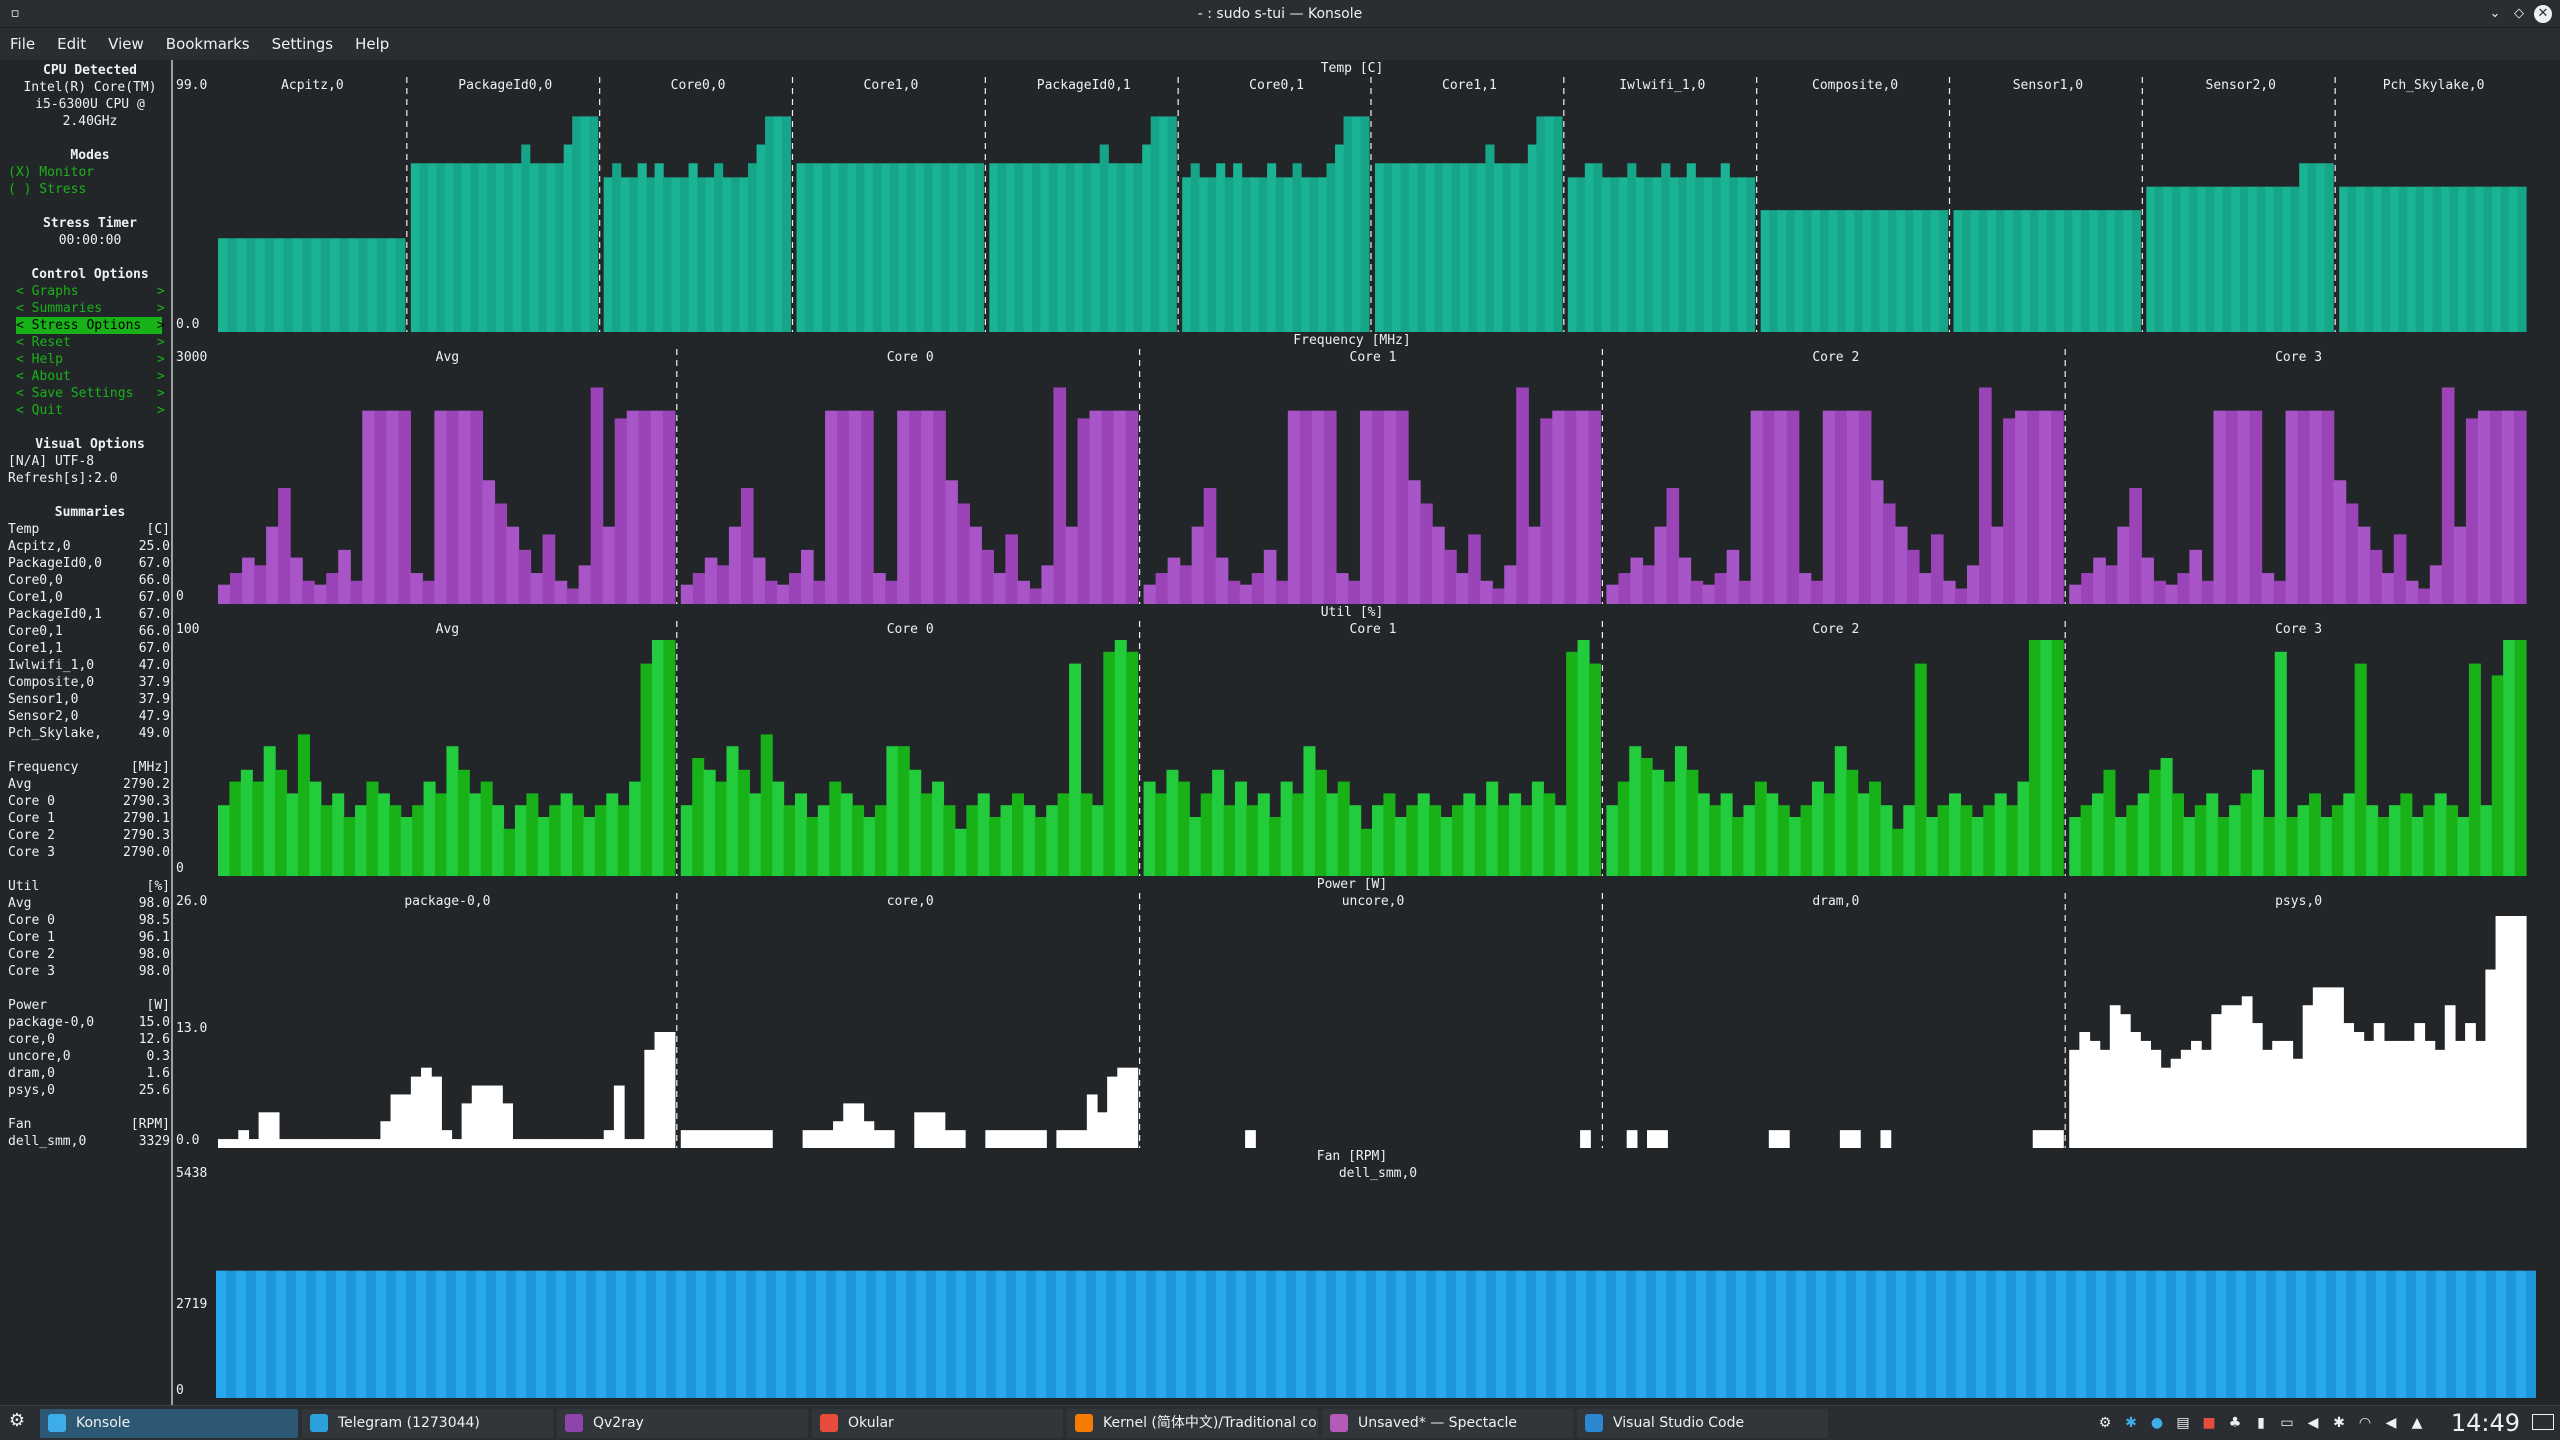 This screenshot has height=1440, width=2560. What do you see at coordinates (17, 1421) in the screenshot?
I see `app-launcher-icon: ⚙` at bounding box center [17, 1421].